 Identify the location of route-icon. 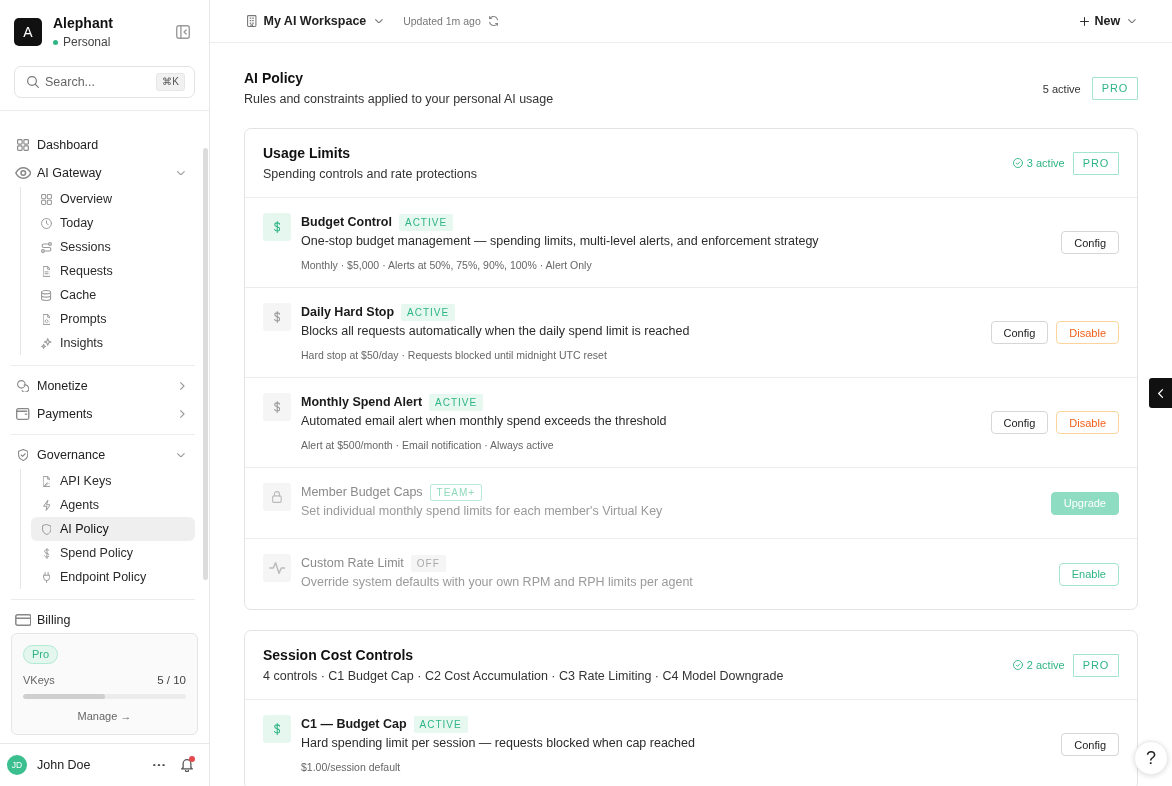
(46, 247).